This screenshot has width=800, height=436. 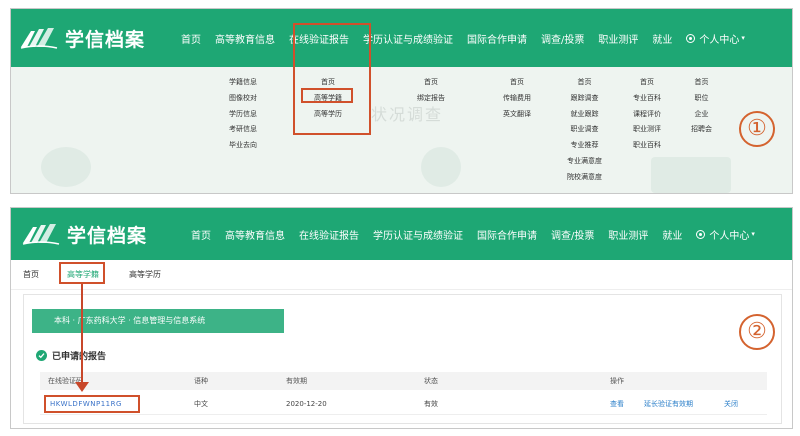 I want to click on menu-item: 英文翻译, so click(x=517, y=115).